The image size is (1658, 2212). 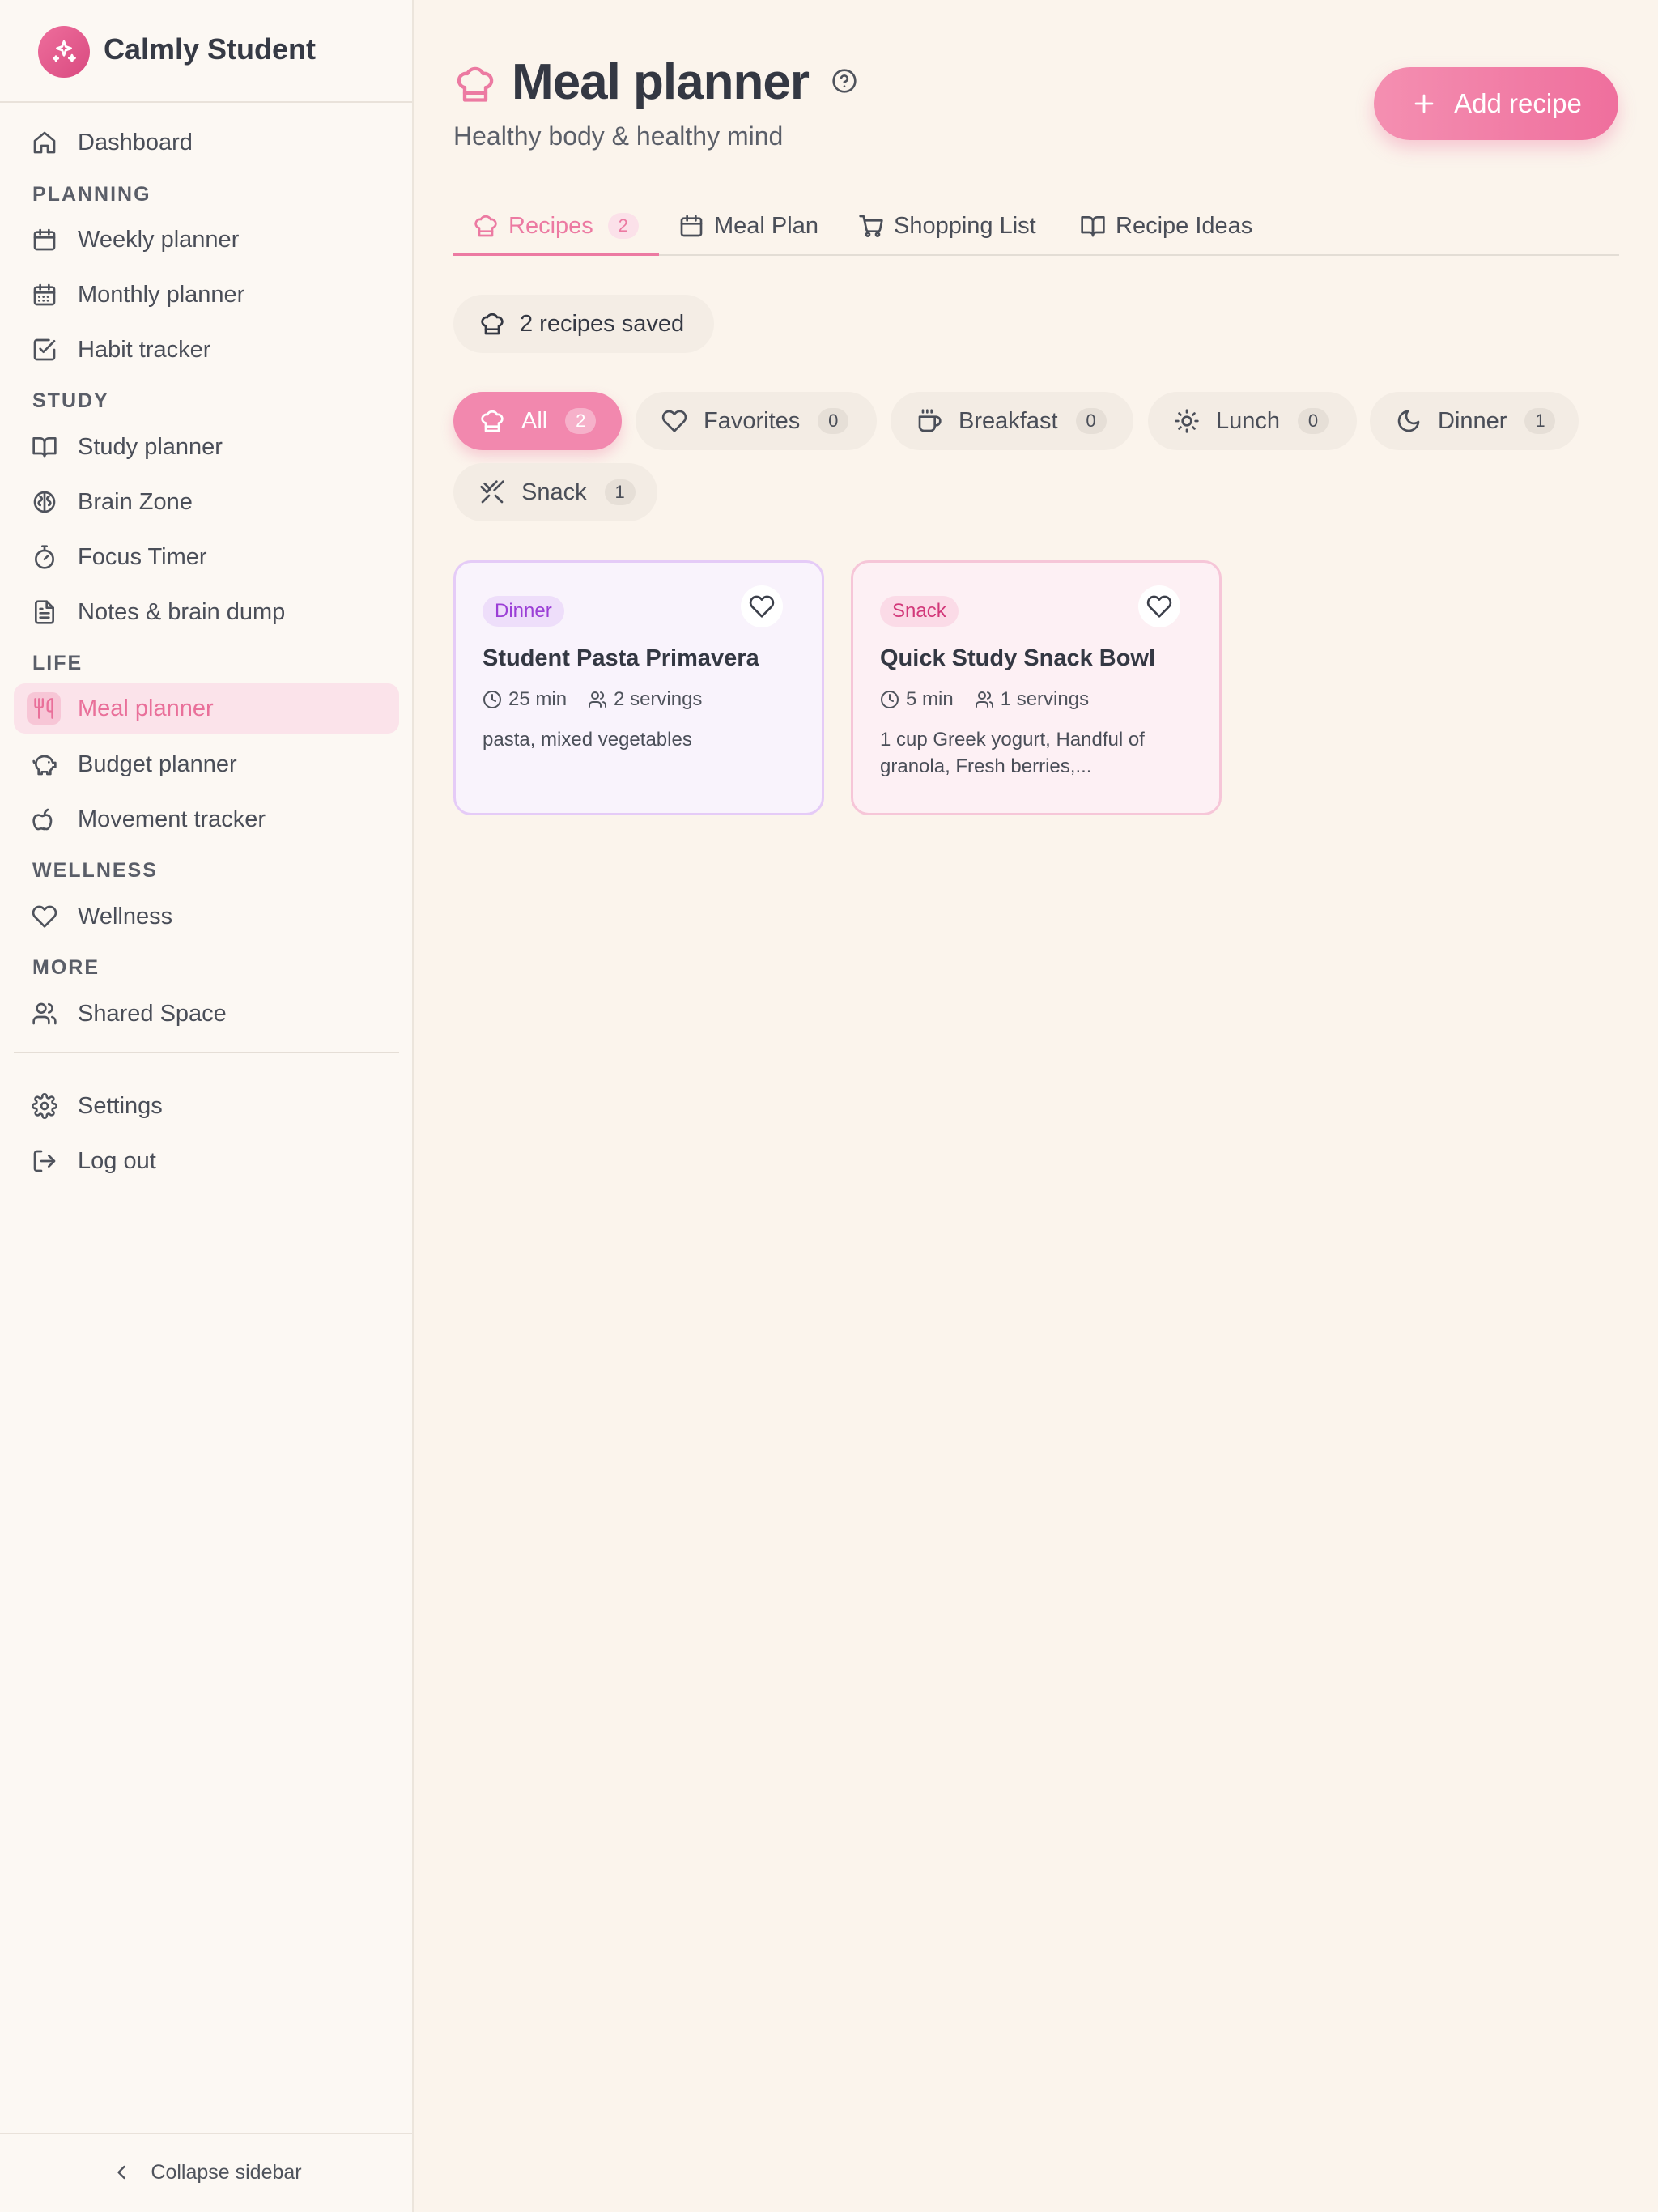 I want to click on sidebar-item-settings: Settings, so click(x=206, y=1106).